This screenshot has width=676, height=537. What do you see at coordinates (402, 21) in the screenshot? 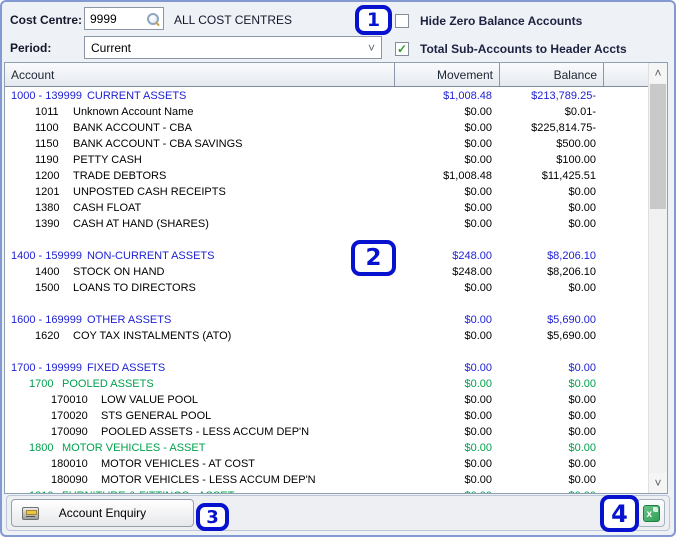
I see `hide-zero-balance-checkbox` at bounding box center [402, 21].